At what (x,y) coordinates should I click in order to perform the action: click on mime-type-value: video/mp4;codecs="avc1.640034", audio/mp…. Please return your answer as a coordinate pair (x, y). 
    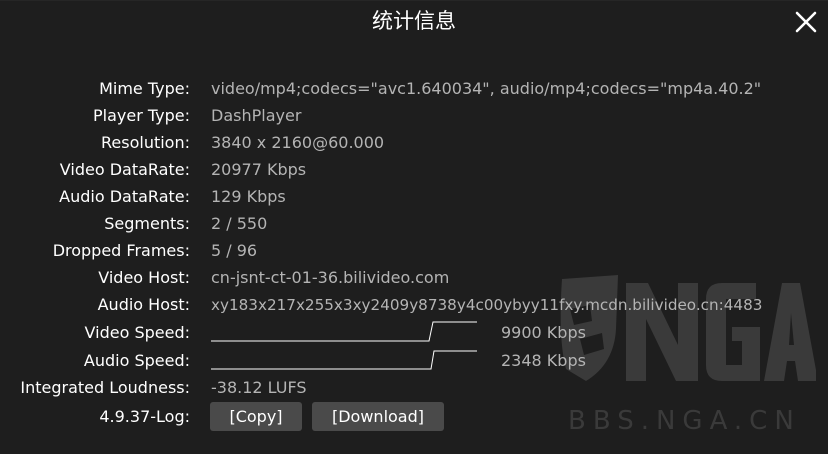
    Looking at the image, I should click on (486, 88).